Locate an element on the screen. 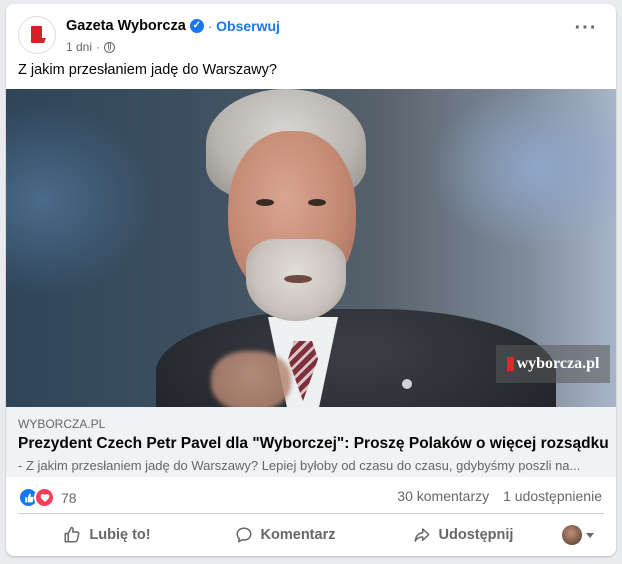 Image resolution: width=622 pixels, height=564 pixels. chevron-down-icon is located at coordinates (590, 535).